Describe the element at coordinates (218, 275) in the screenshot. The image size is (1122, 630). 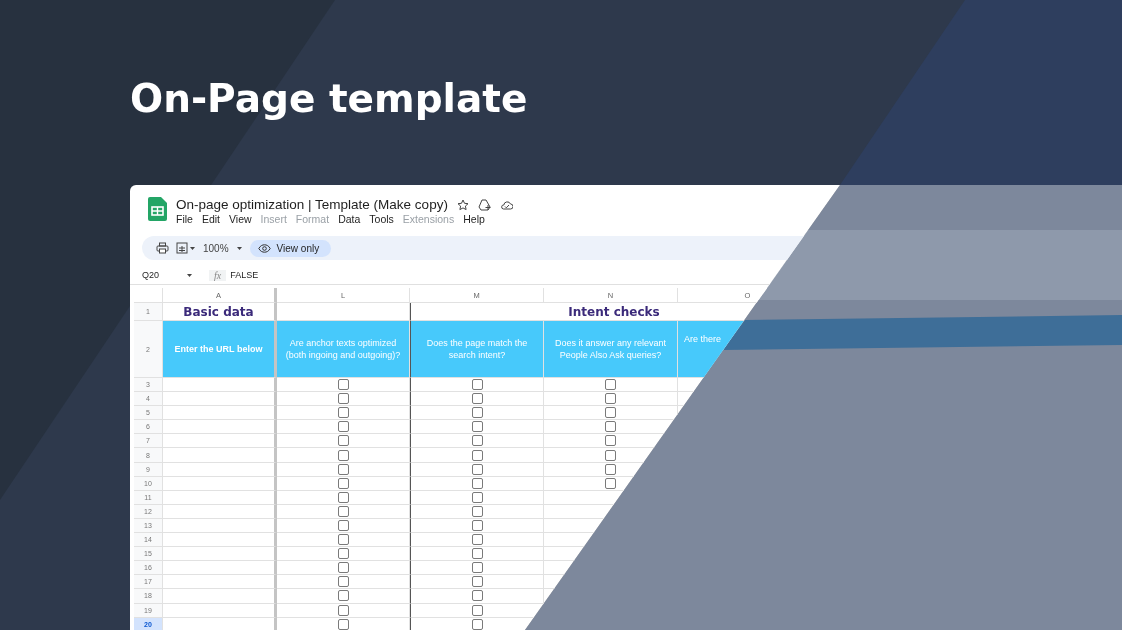
I see `formula-icon: fx` at that location.